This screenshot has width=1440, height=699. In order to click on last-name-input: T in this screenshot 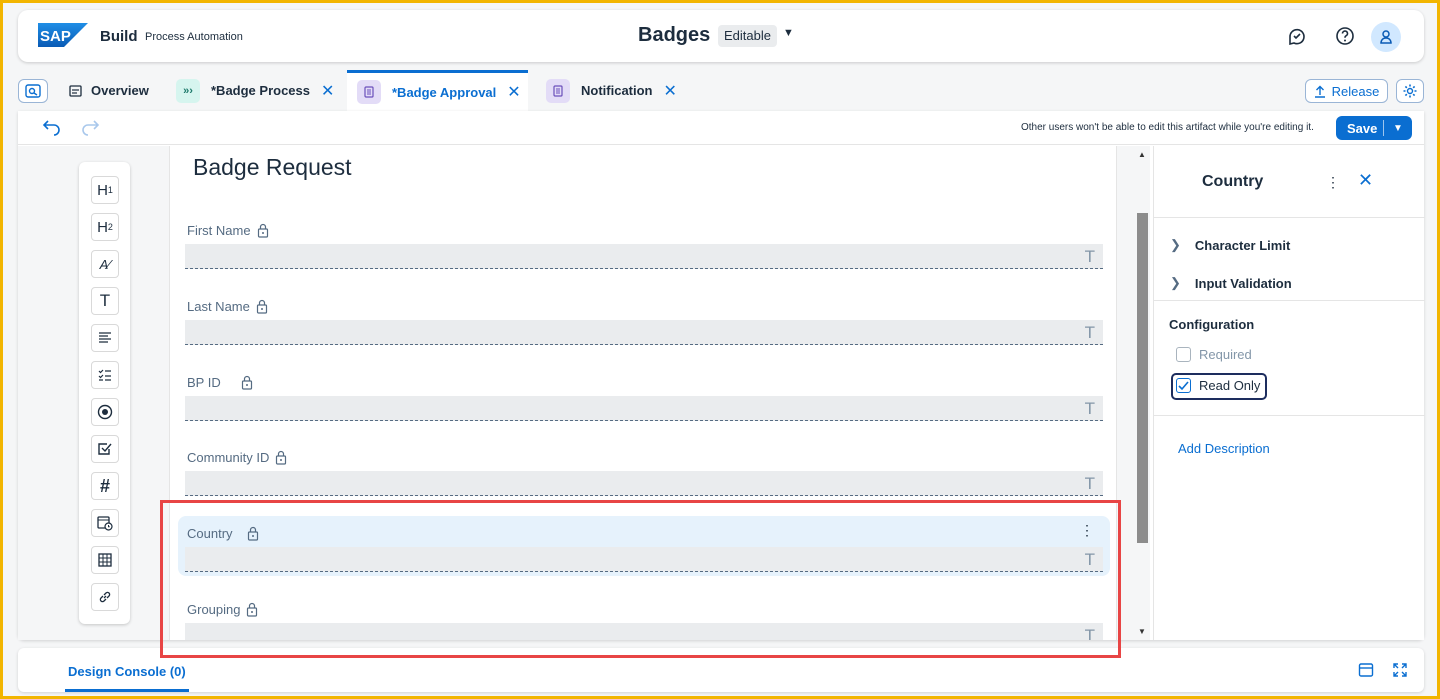, I will do `click(644, 332)`.